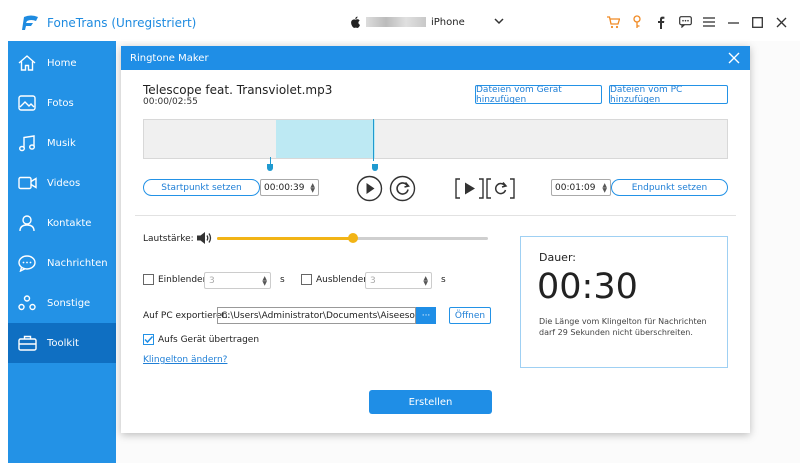 This screenshot has width=800, height=471. Describe the element at coordinates (685, 22) in the screenshot. I see `feedback-icon` at that location.